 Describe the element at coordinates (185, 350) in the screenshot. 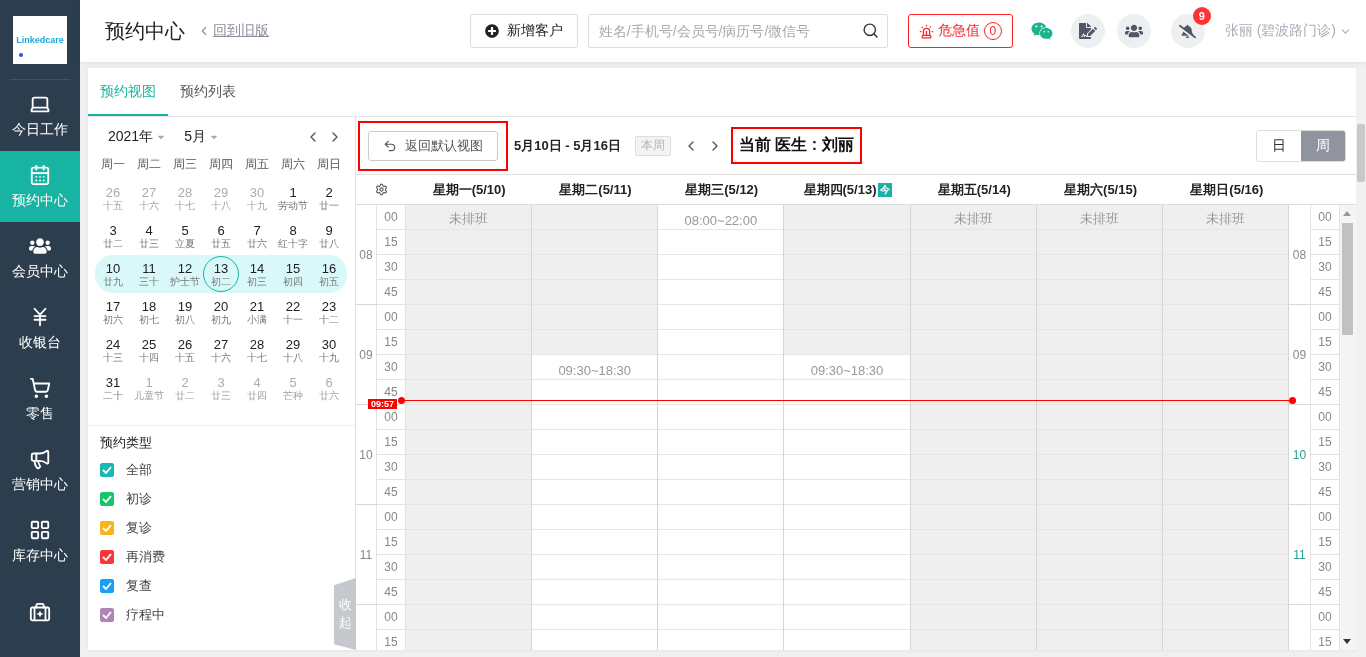

I see `calendar-day: 26 十五` at that location.